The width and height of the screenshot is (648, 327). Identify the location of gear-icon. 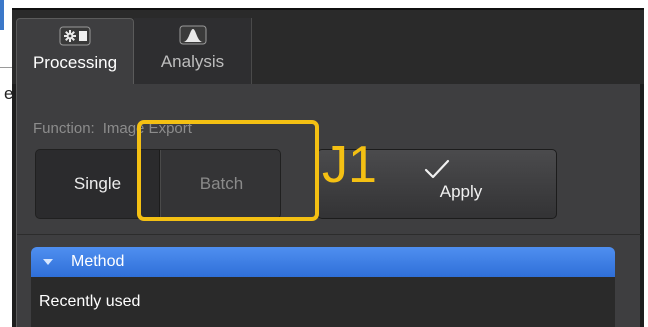
(75, 36).